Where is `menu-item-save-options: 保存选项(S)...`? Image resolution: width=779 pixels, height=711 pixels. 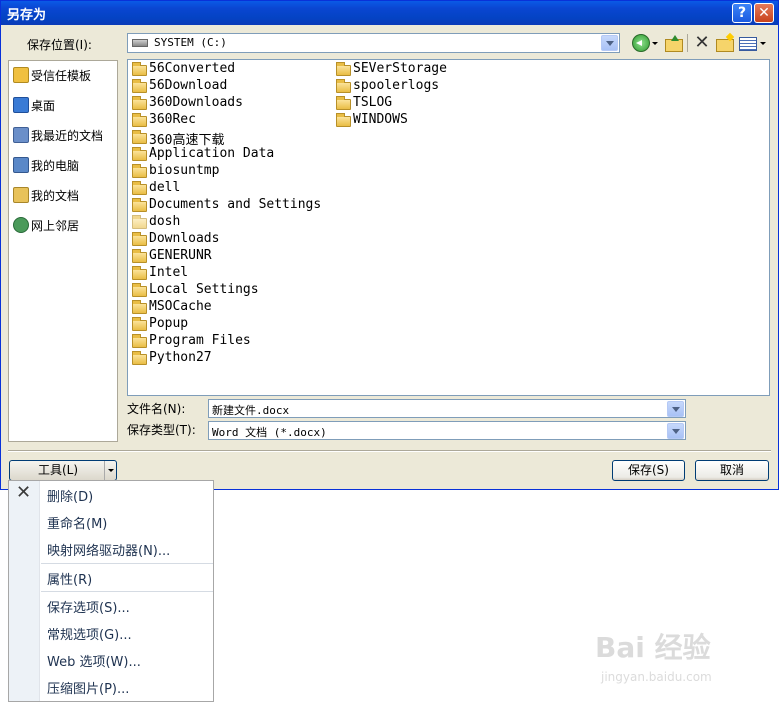
menu-item-save-options: 保存选项(S)... is located at coordinates (111, 605).